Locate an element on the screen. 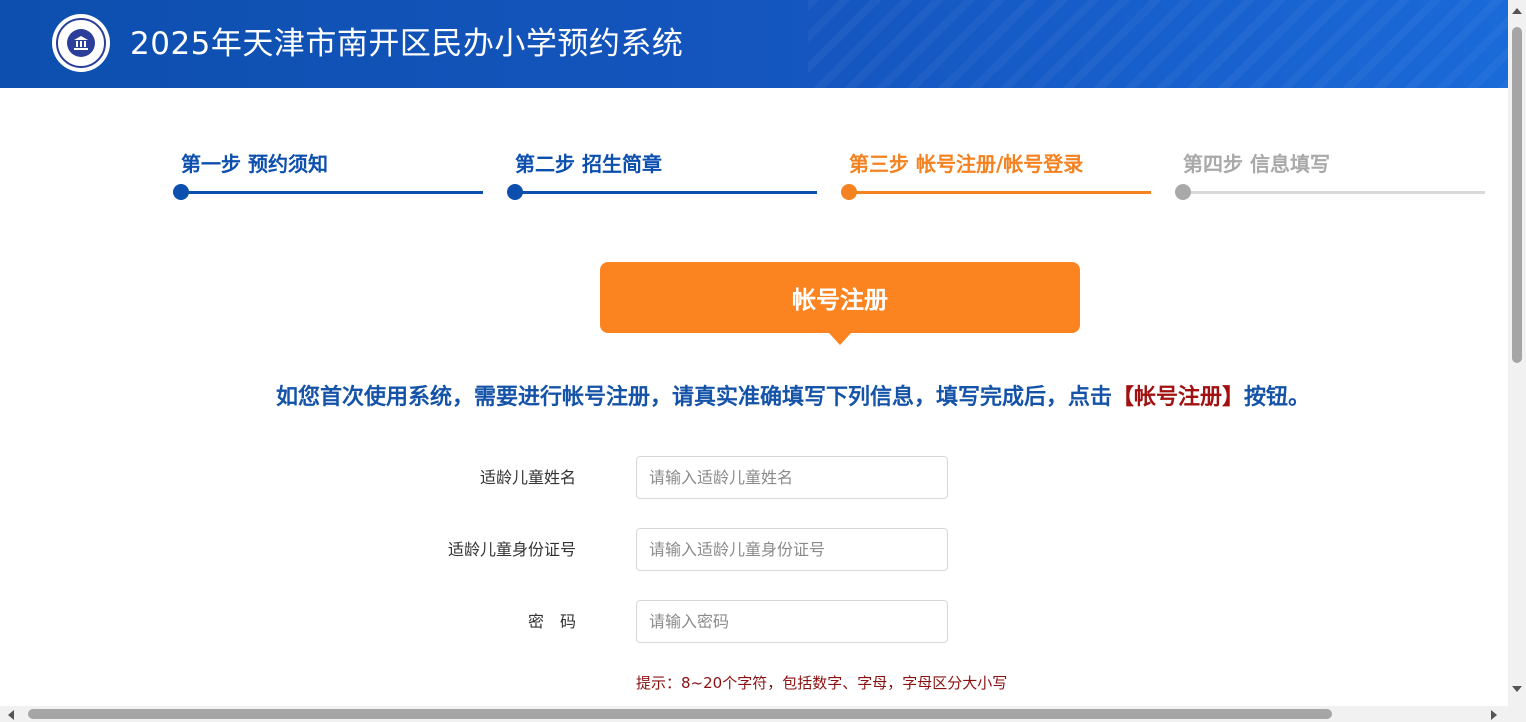 This screenshot has height=722, width=1526. form-row-child-id: 适龄儿童身份证号 is located at coordinates (754, 550).